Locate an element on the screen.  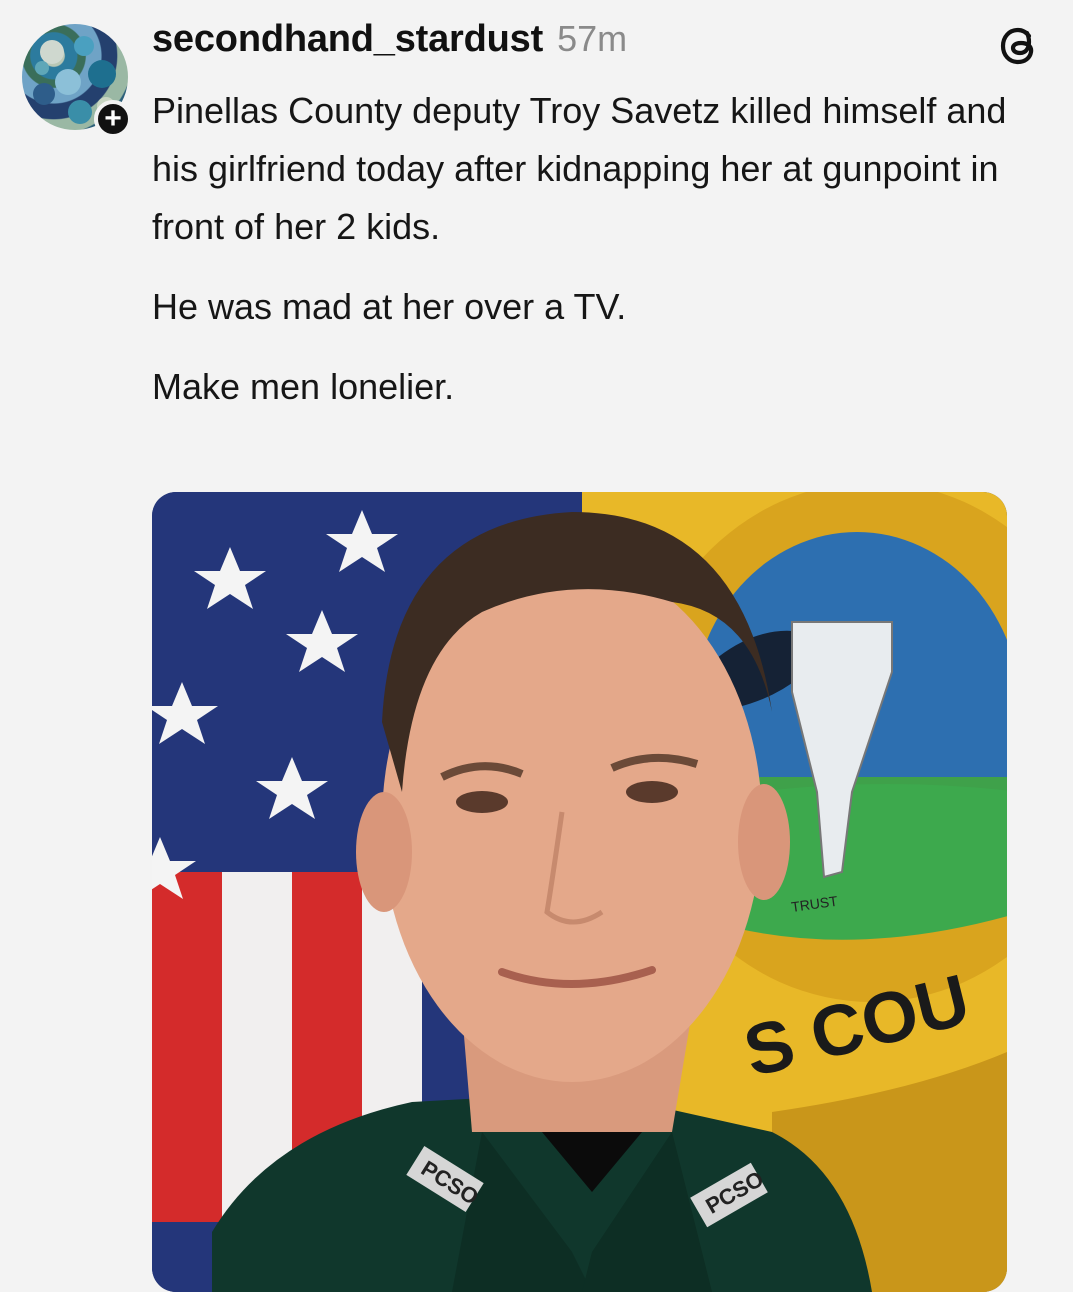
threads-logo-icon is located at coordinates (1017, 46).